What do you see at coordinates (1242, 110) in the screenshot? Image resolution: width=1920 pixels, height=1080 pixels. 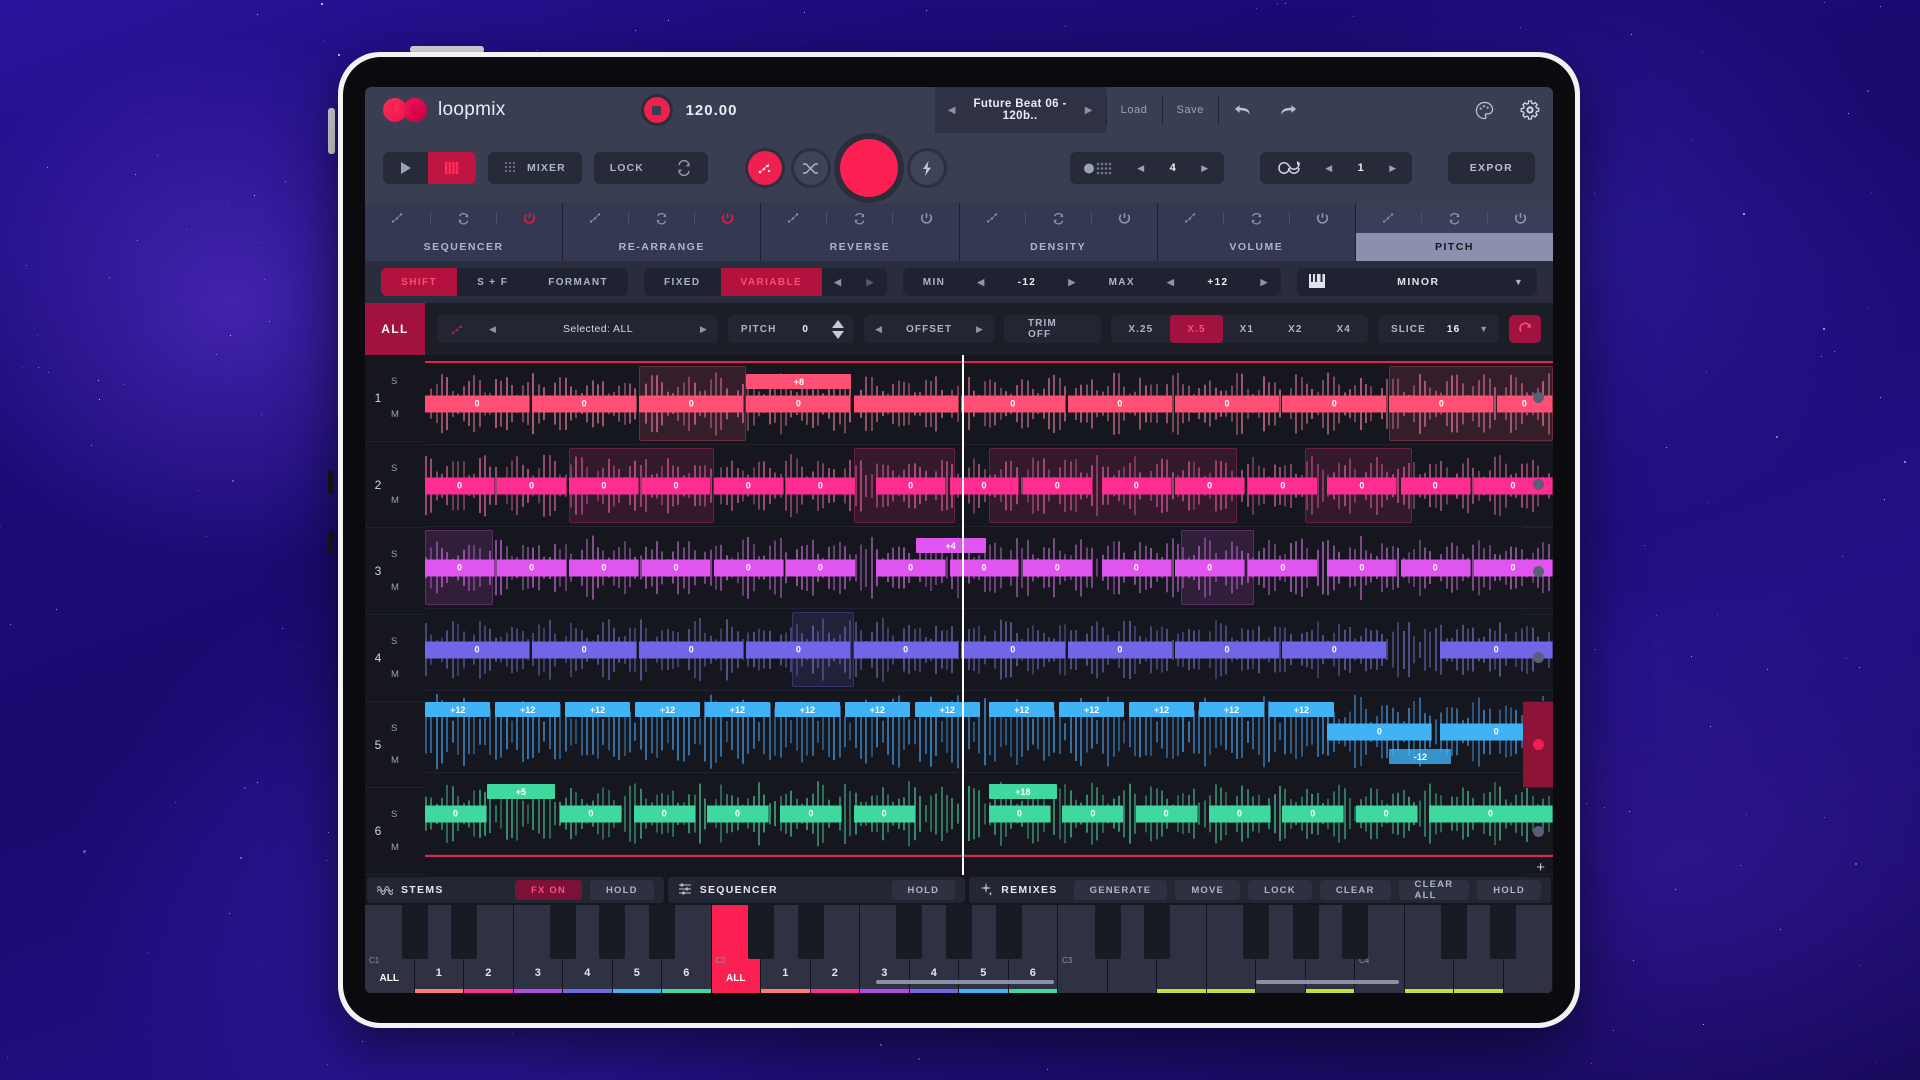 I see `undo-icon` at bounding box center [1242, 110].